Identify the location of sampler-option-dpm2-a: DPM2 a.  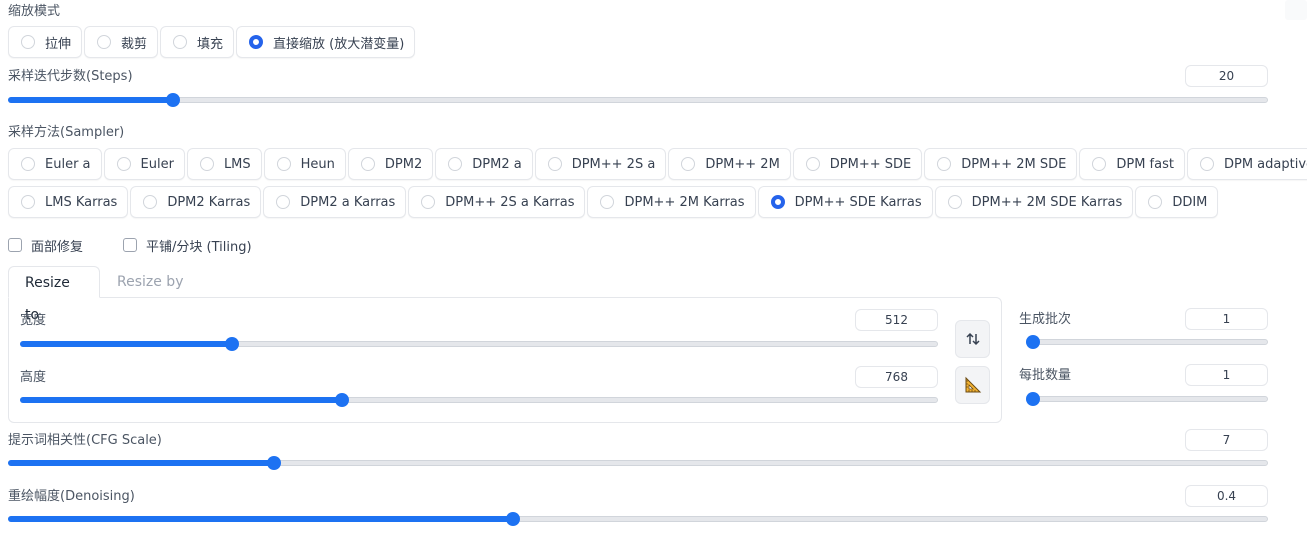
(484, 164).